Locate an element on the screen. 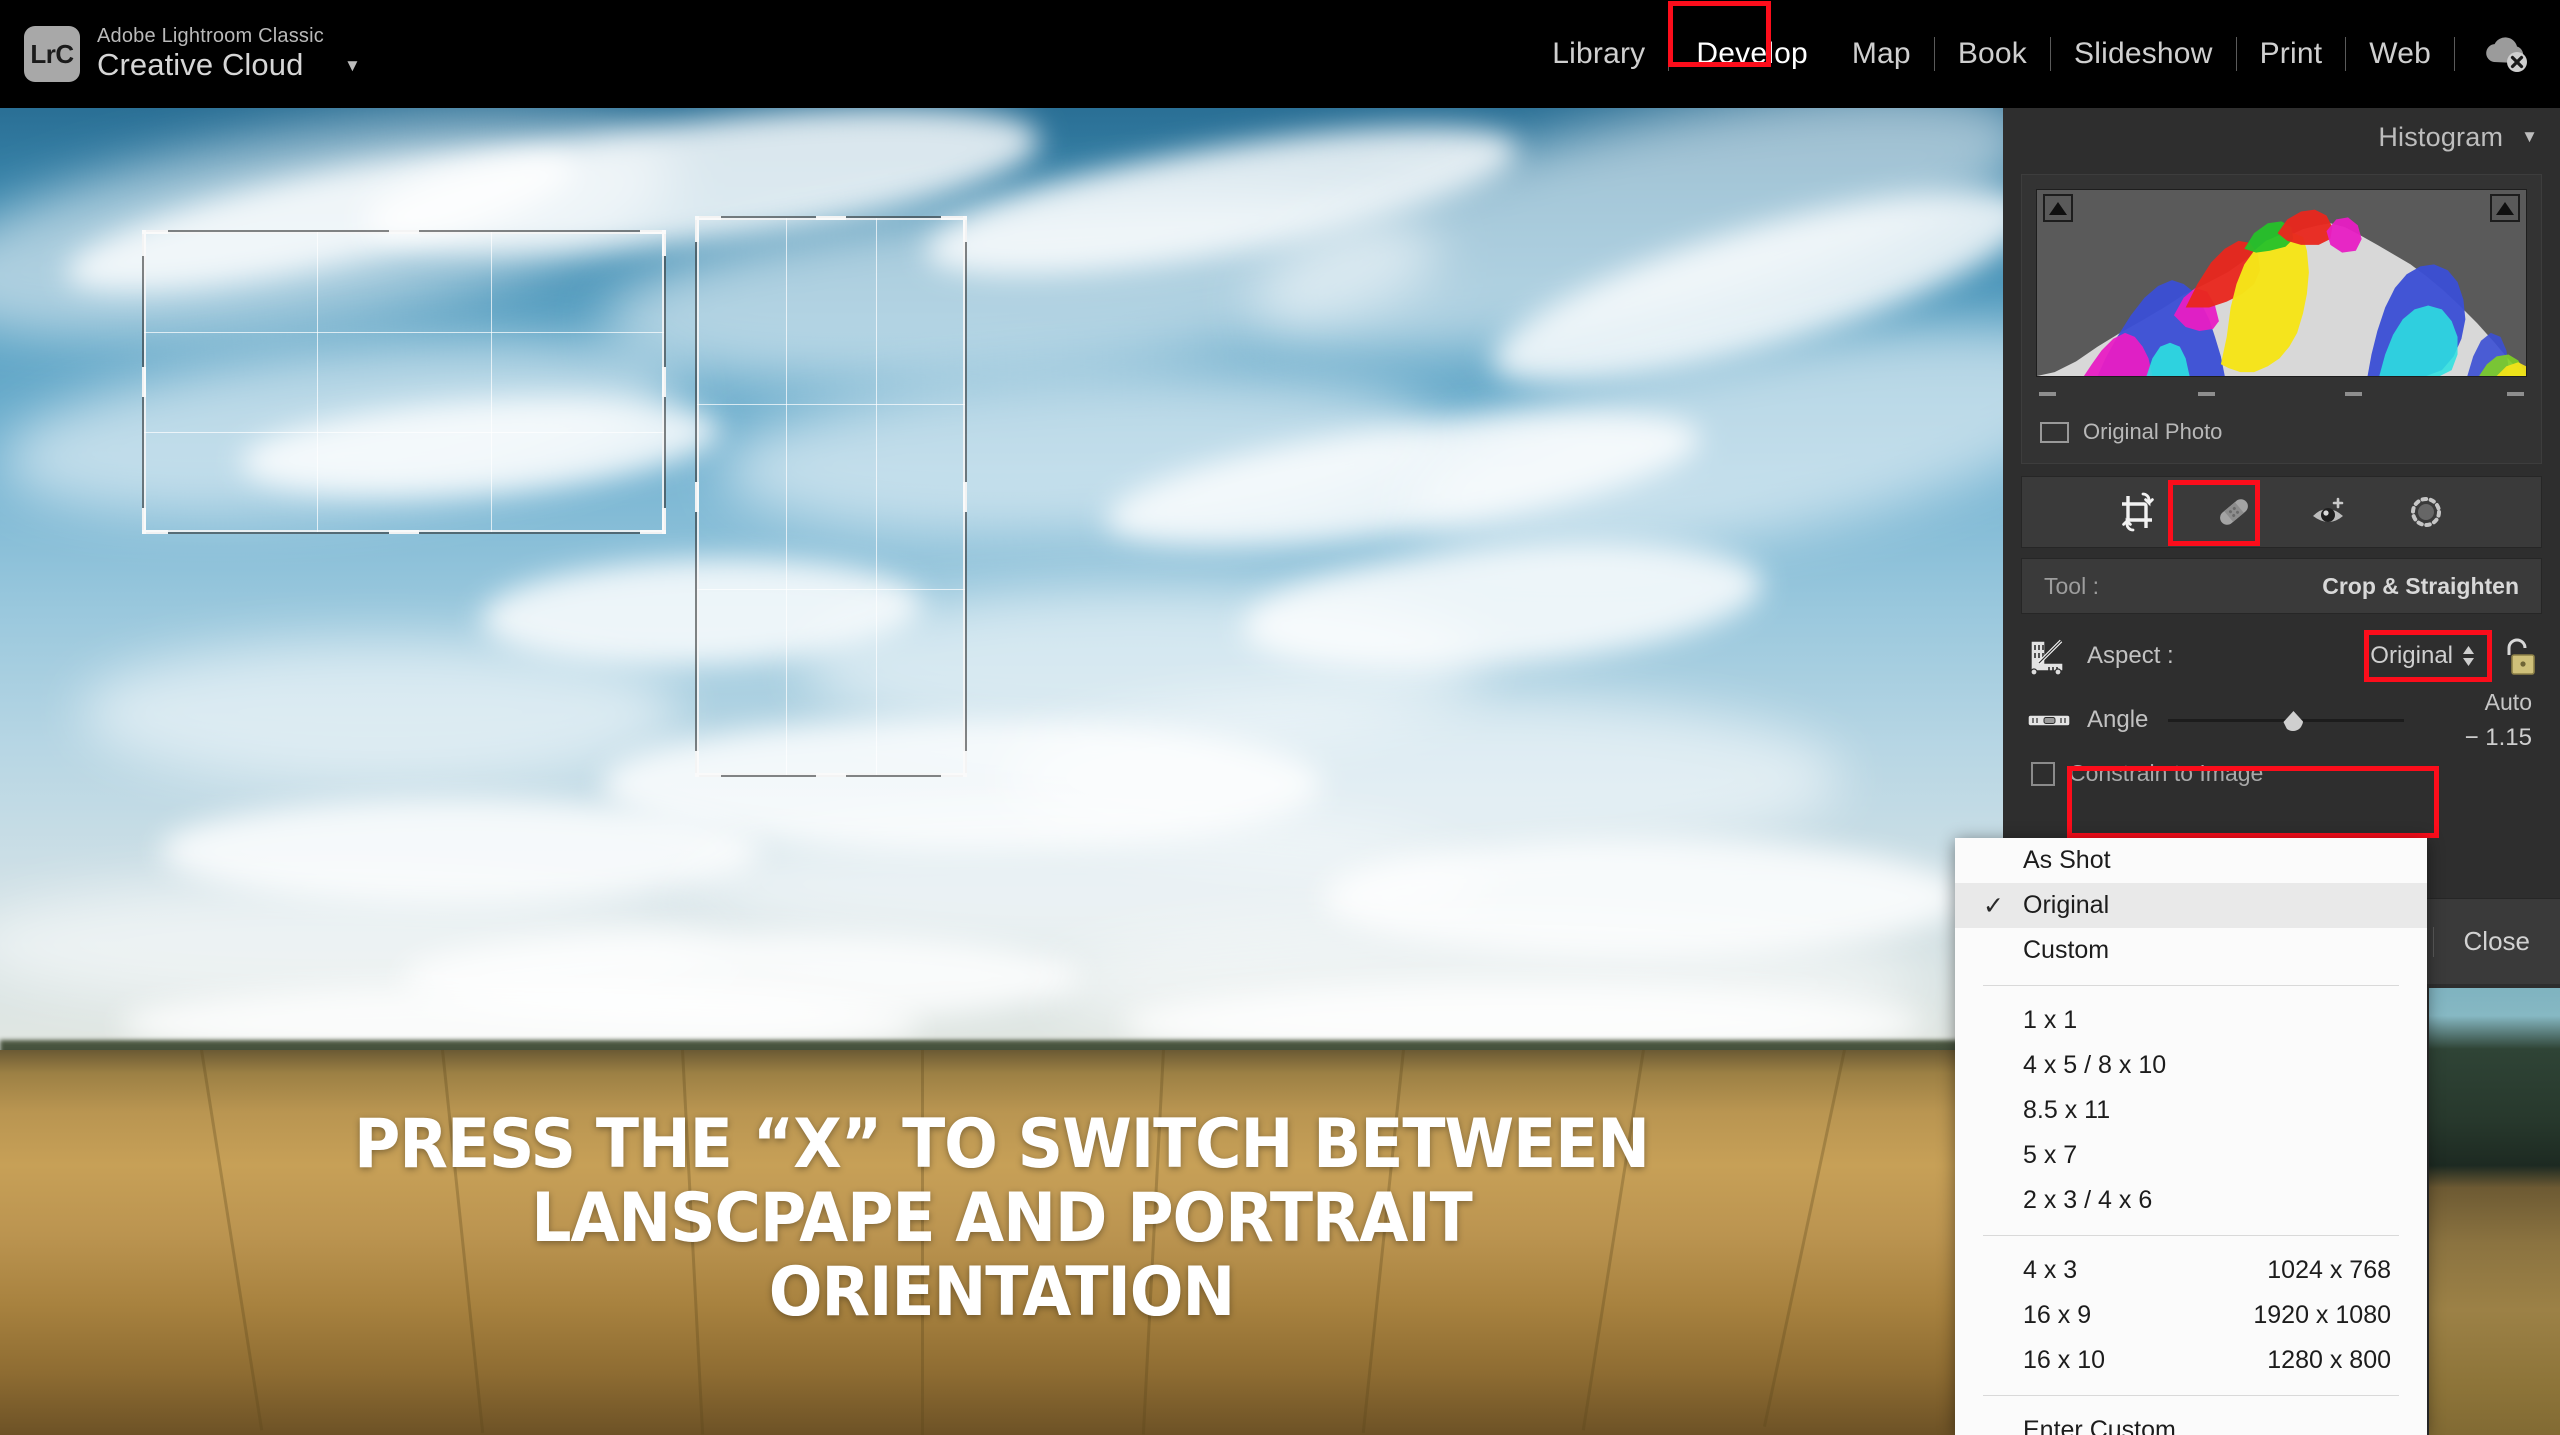 This screenshot has height=1435, width=2560. aspect-menu-item: ✓ Original is located at coordinates (2191, 905).